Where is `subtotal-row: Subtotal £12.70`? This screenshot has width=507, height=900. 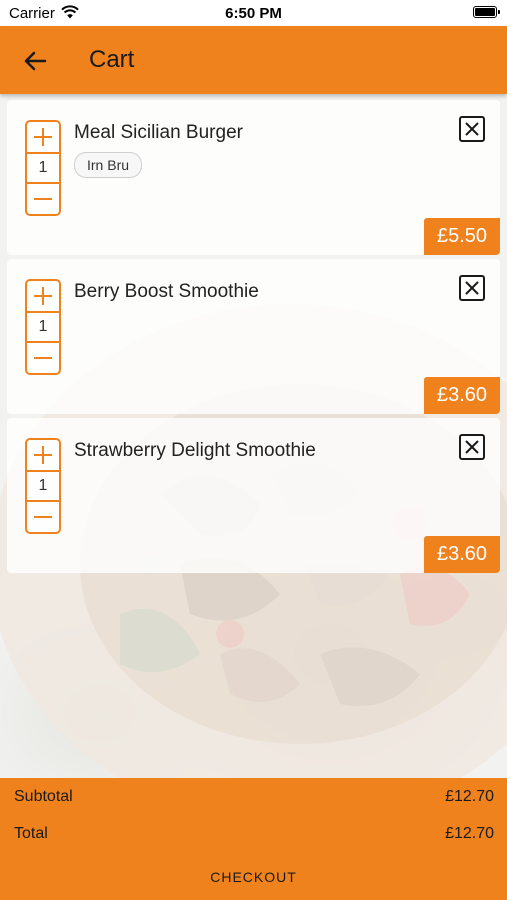
subtotal-row: Subtotal £12.70 is located at coordinates (254, 797).